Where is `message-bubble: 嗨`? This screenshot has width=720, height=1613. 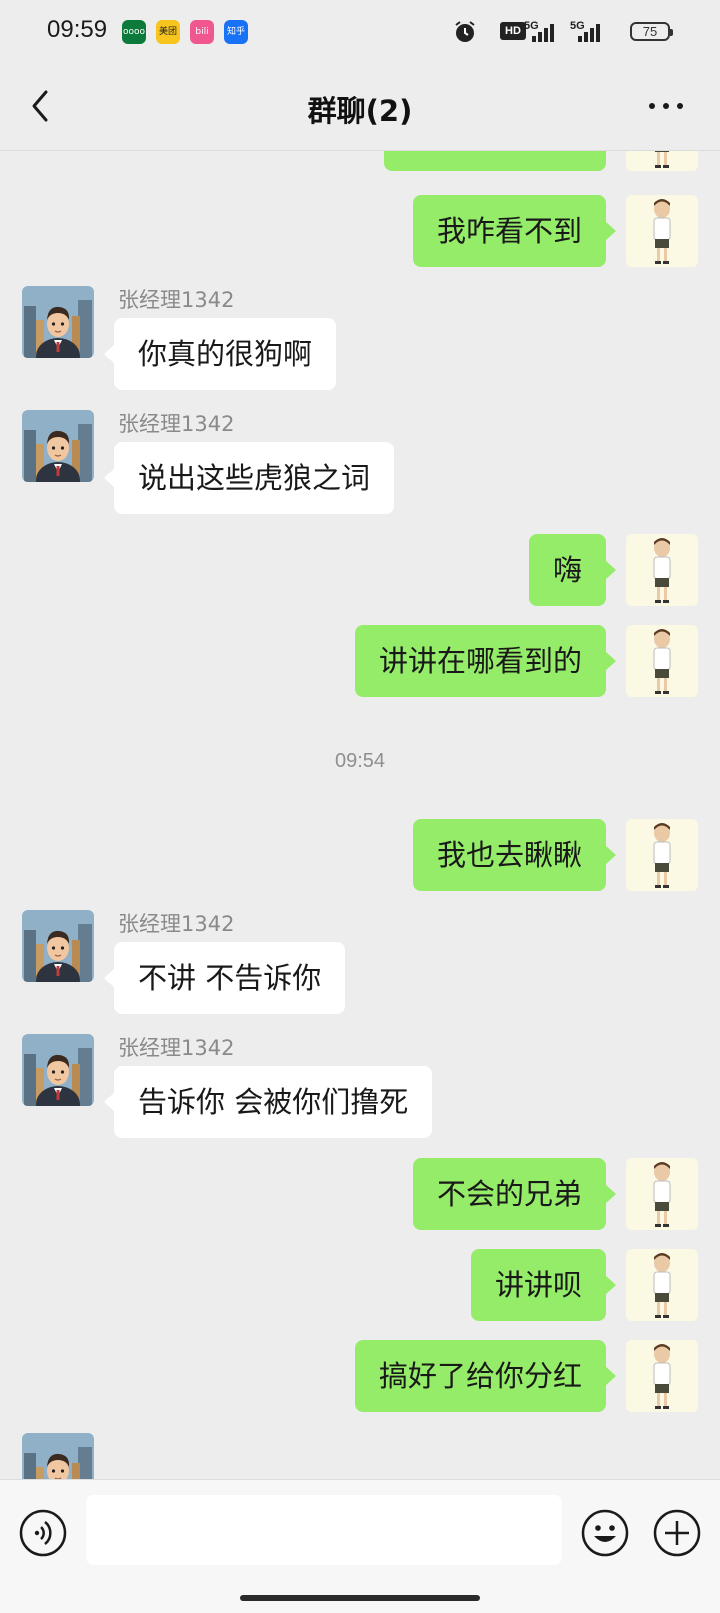 message-bubble: 嗨 is located at coordinates (572, 570).